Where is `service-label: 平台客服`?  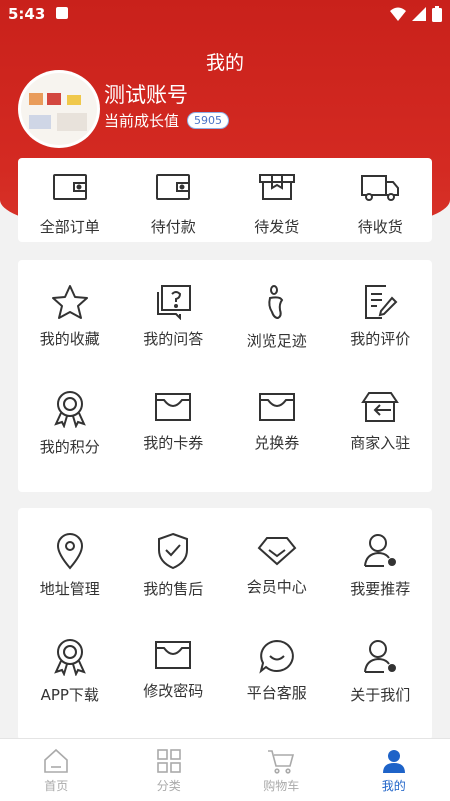 service-label: 平台客服 is located at coordinates (277, 692).